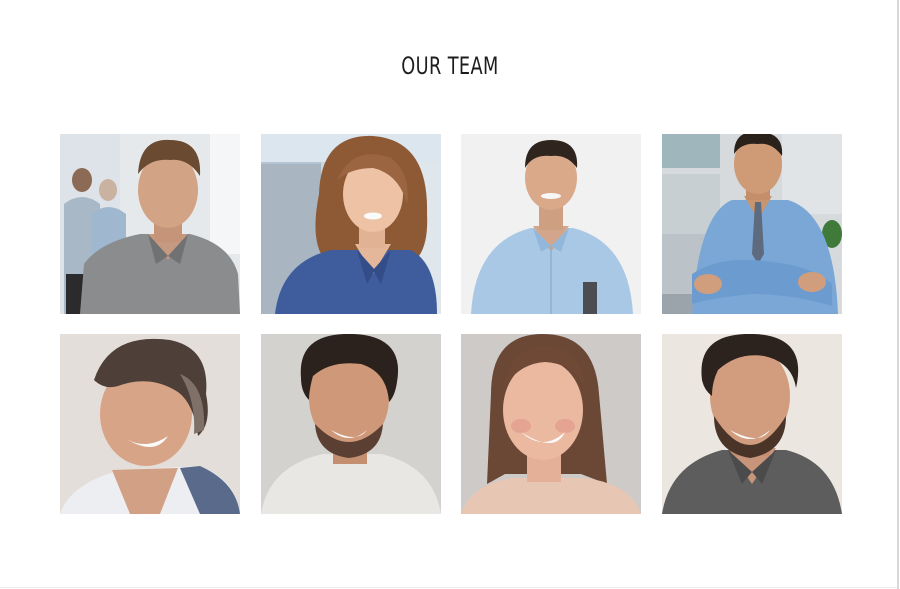  I want to click on man-grey-shirt-office-photo, so click(150, 224).